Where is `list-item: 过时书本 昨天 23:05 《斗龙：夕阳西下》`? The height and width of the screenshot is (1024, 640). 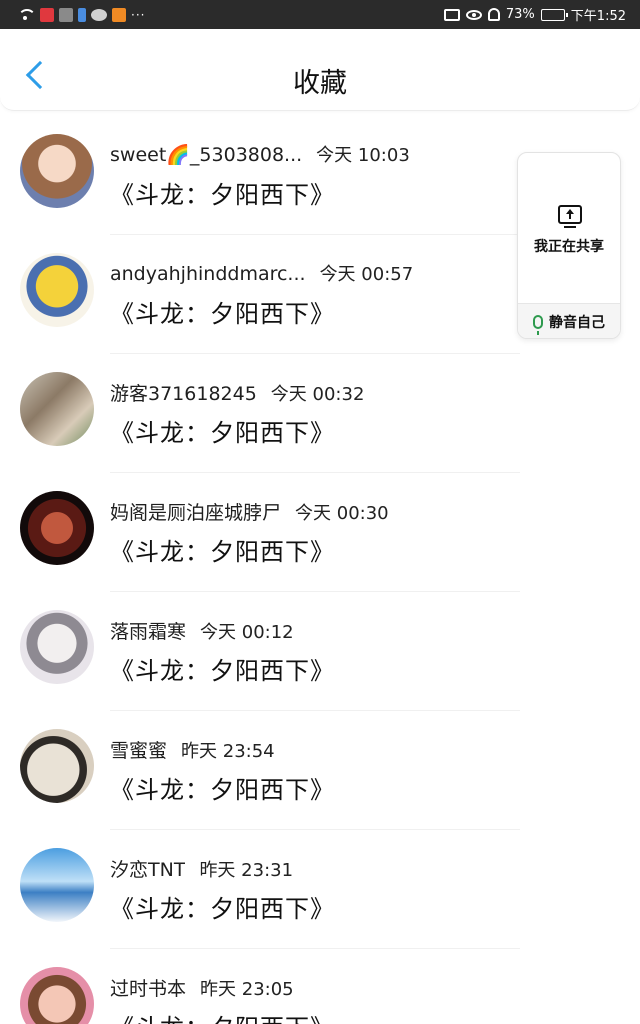 list-item: 过时书本 昨天 23:05 《斗龙：夕阳西下》 is located at coordinates (260, 986).